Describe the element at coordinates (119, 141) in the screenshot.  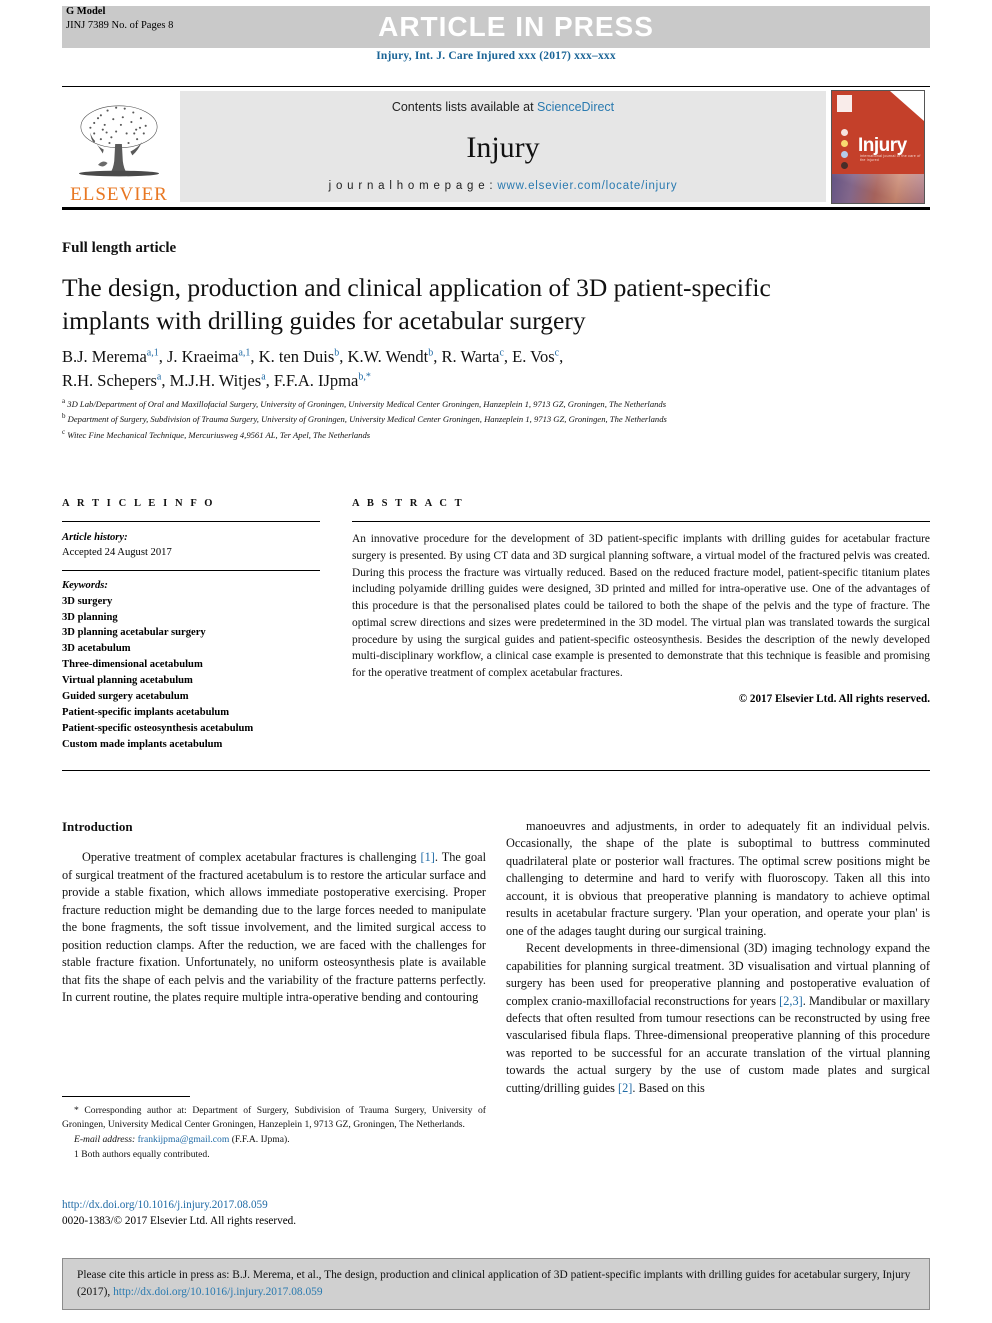
I see `elsevier-tree-icon` at that location.